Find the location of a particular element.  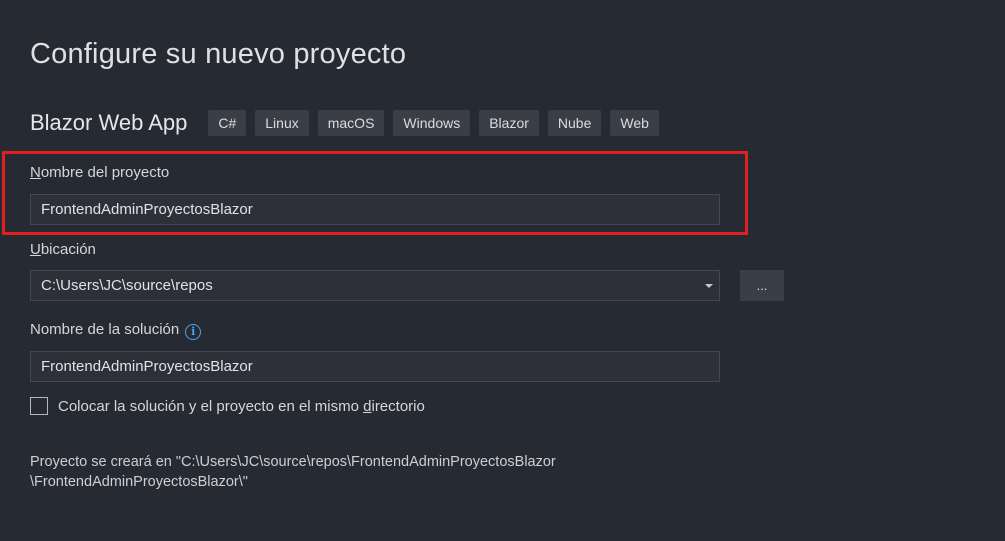

project-name-label: Nombre del proyecto is located at coordinates (100, 172).